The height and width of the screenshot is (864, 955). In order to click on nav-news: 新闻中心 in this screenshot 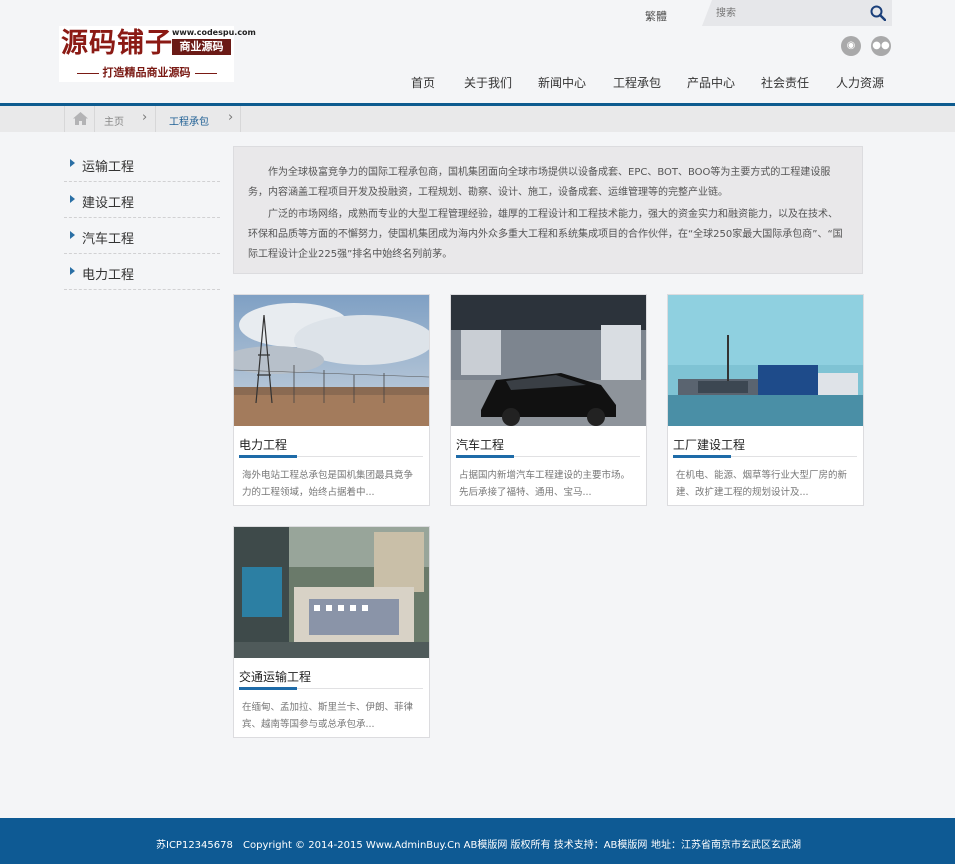, I will do `click(562, 83)`.